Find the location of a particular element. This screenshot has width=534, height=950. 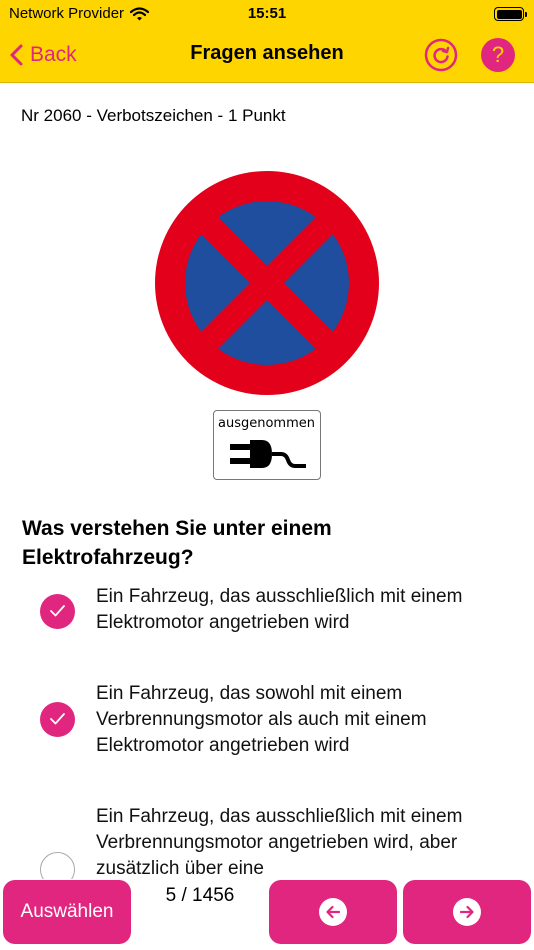

question-icon: ? is located at coordinates (498, 54).